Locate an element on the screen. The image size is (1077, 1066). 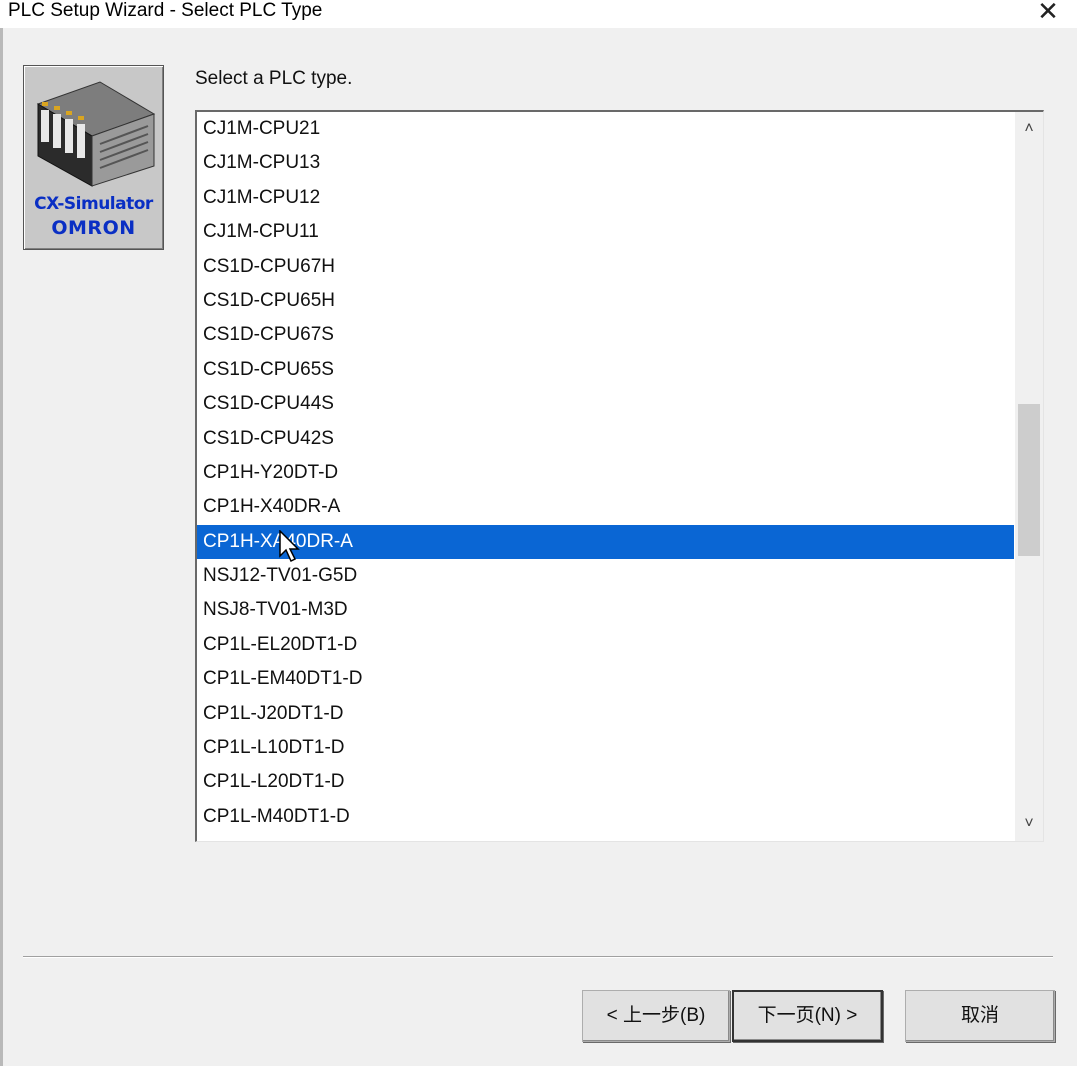
cx-simulator-logo: CX-Simulator OMRON is located at coordinates (93, 157).